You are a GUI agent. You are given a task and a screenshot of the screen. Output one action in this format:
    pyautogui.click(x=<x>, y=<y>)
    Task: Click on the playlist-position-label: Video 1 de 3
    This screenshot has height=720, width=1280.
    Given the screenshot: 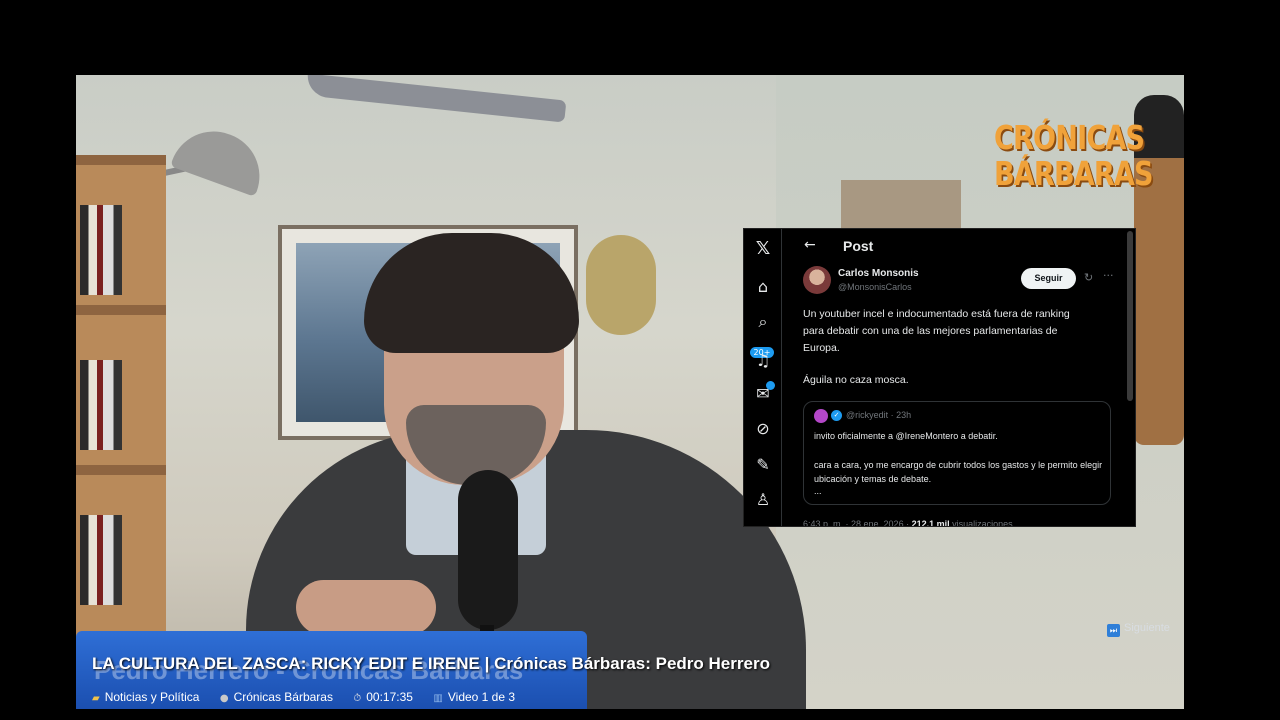 What is the action you would take?
    pyautogui.click(x=481, y=697)
    